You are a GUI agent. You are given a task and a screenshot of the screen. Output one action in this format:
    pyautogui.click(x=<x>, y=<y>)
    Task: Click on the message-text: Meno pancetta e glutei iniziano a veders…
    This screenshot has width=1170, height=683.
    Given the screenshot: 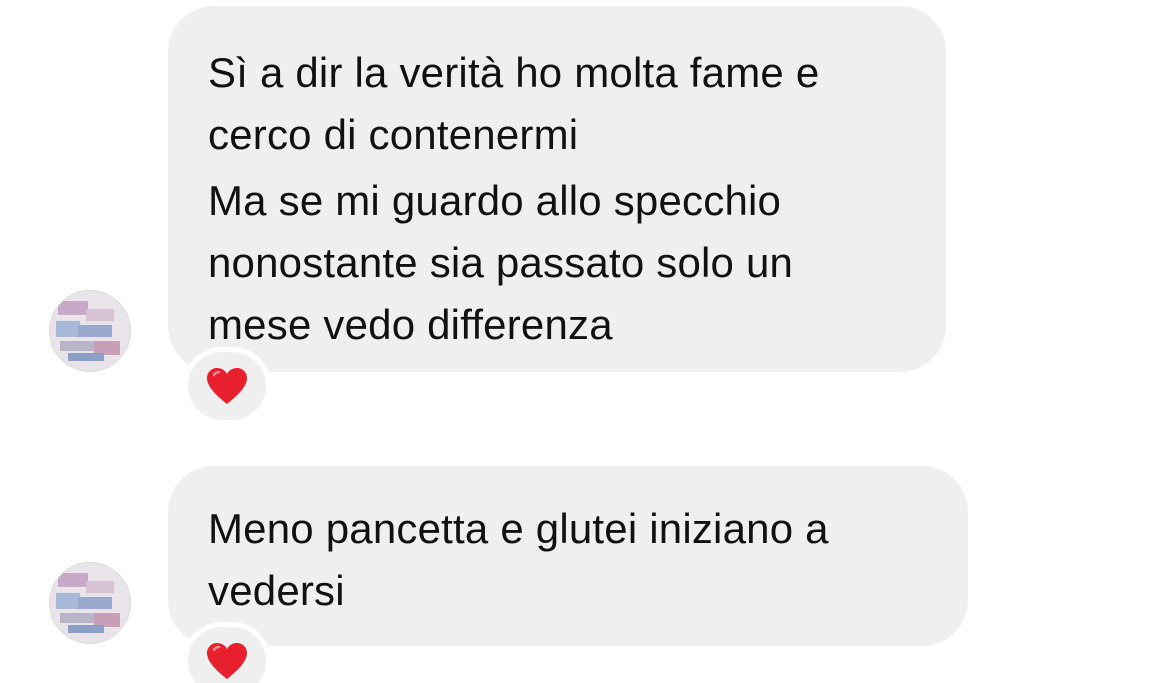 What is the action you would take?
    pyautogui.click(x=518, y=559)
    